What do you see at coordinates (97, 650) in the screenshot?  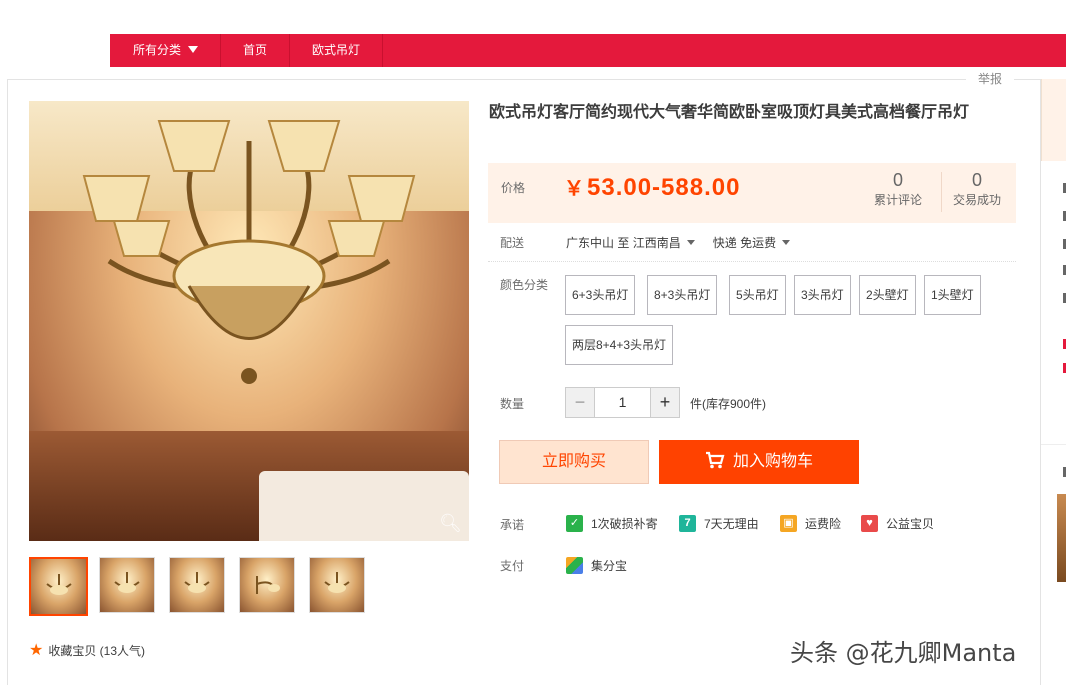 I see `favorite-label: 收藏宝贝 (13人气)` at bounding box center [97, 650].